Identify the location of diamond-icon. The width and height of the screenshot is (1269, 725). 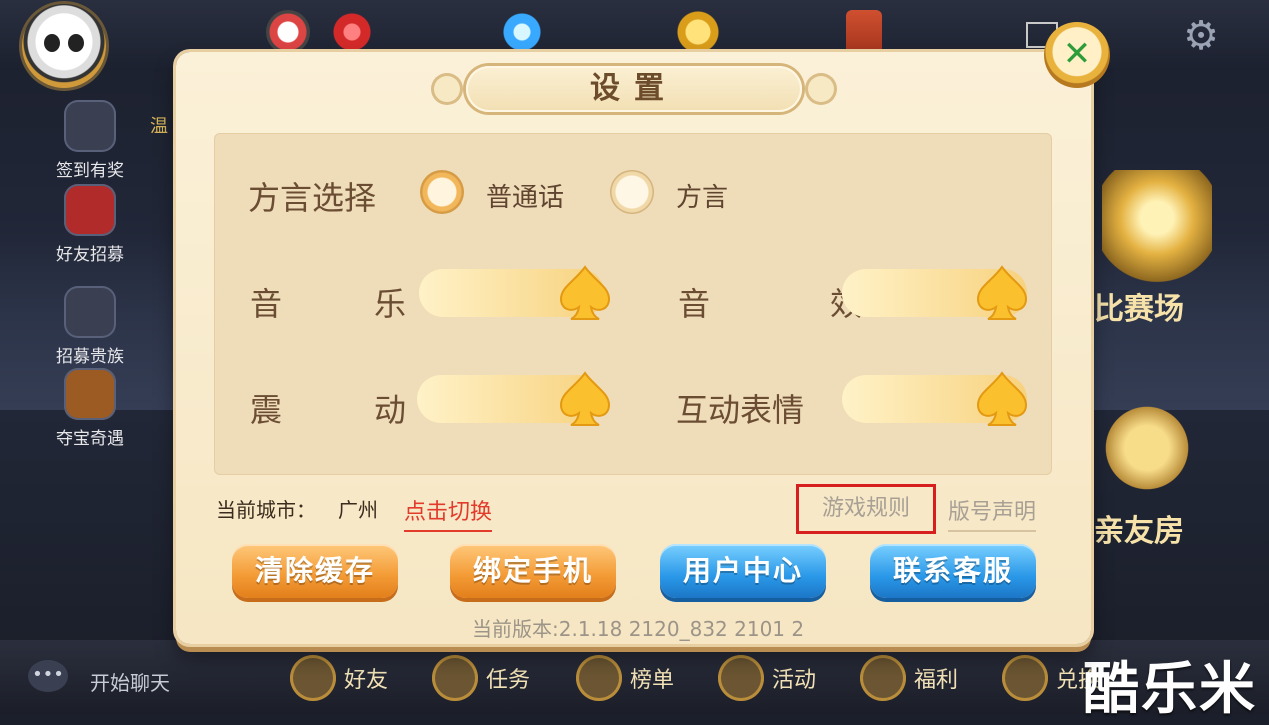
(522, 32).